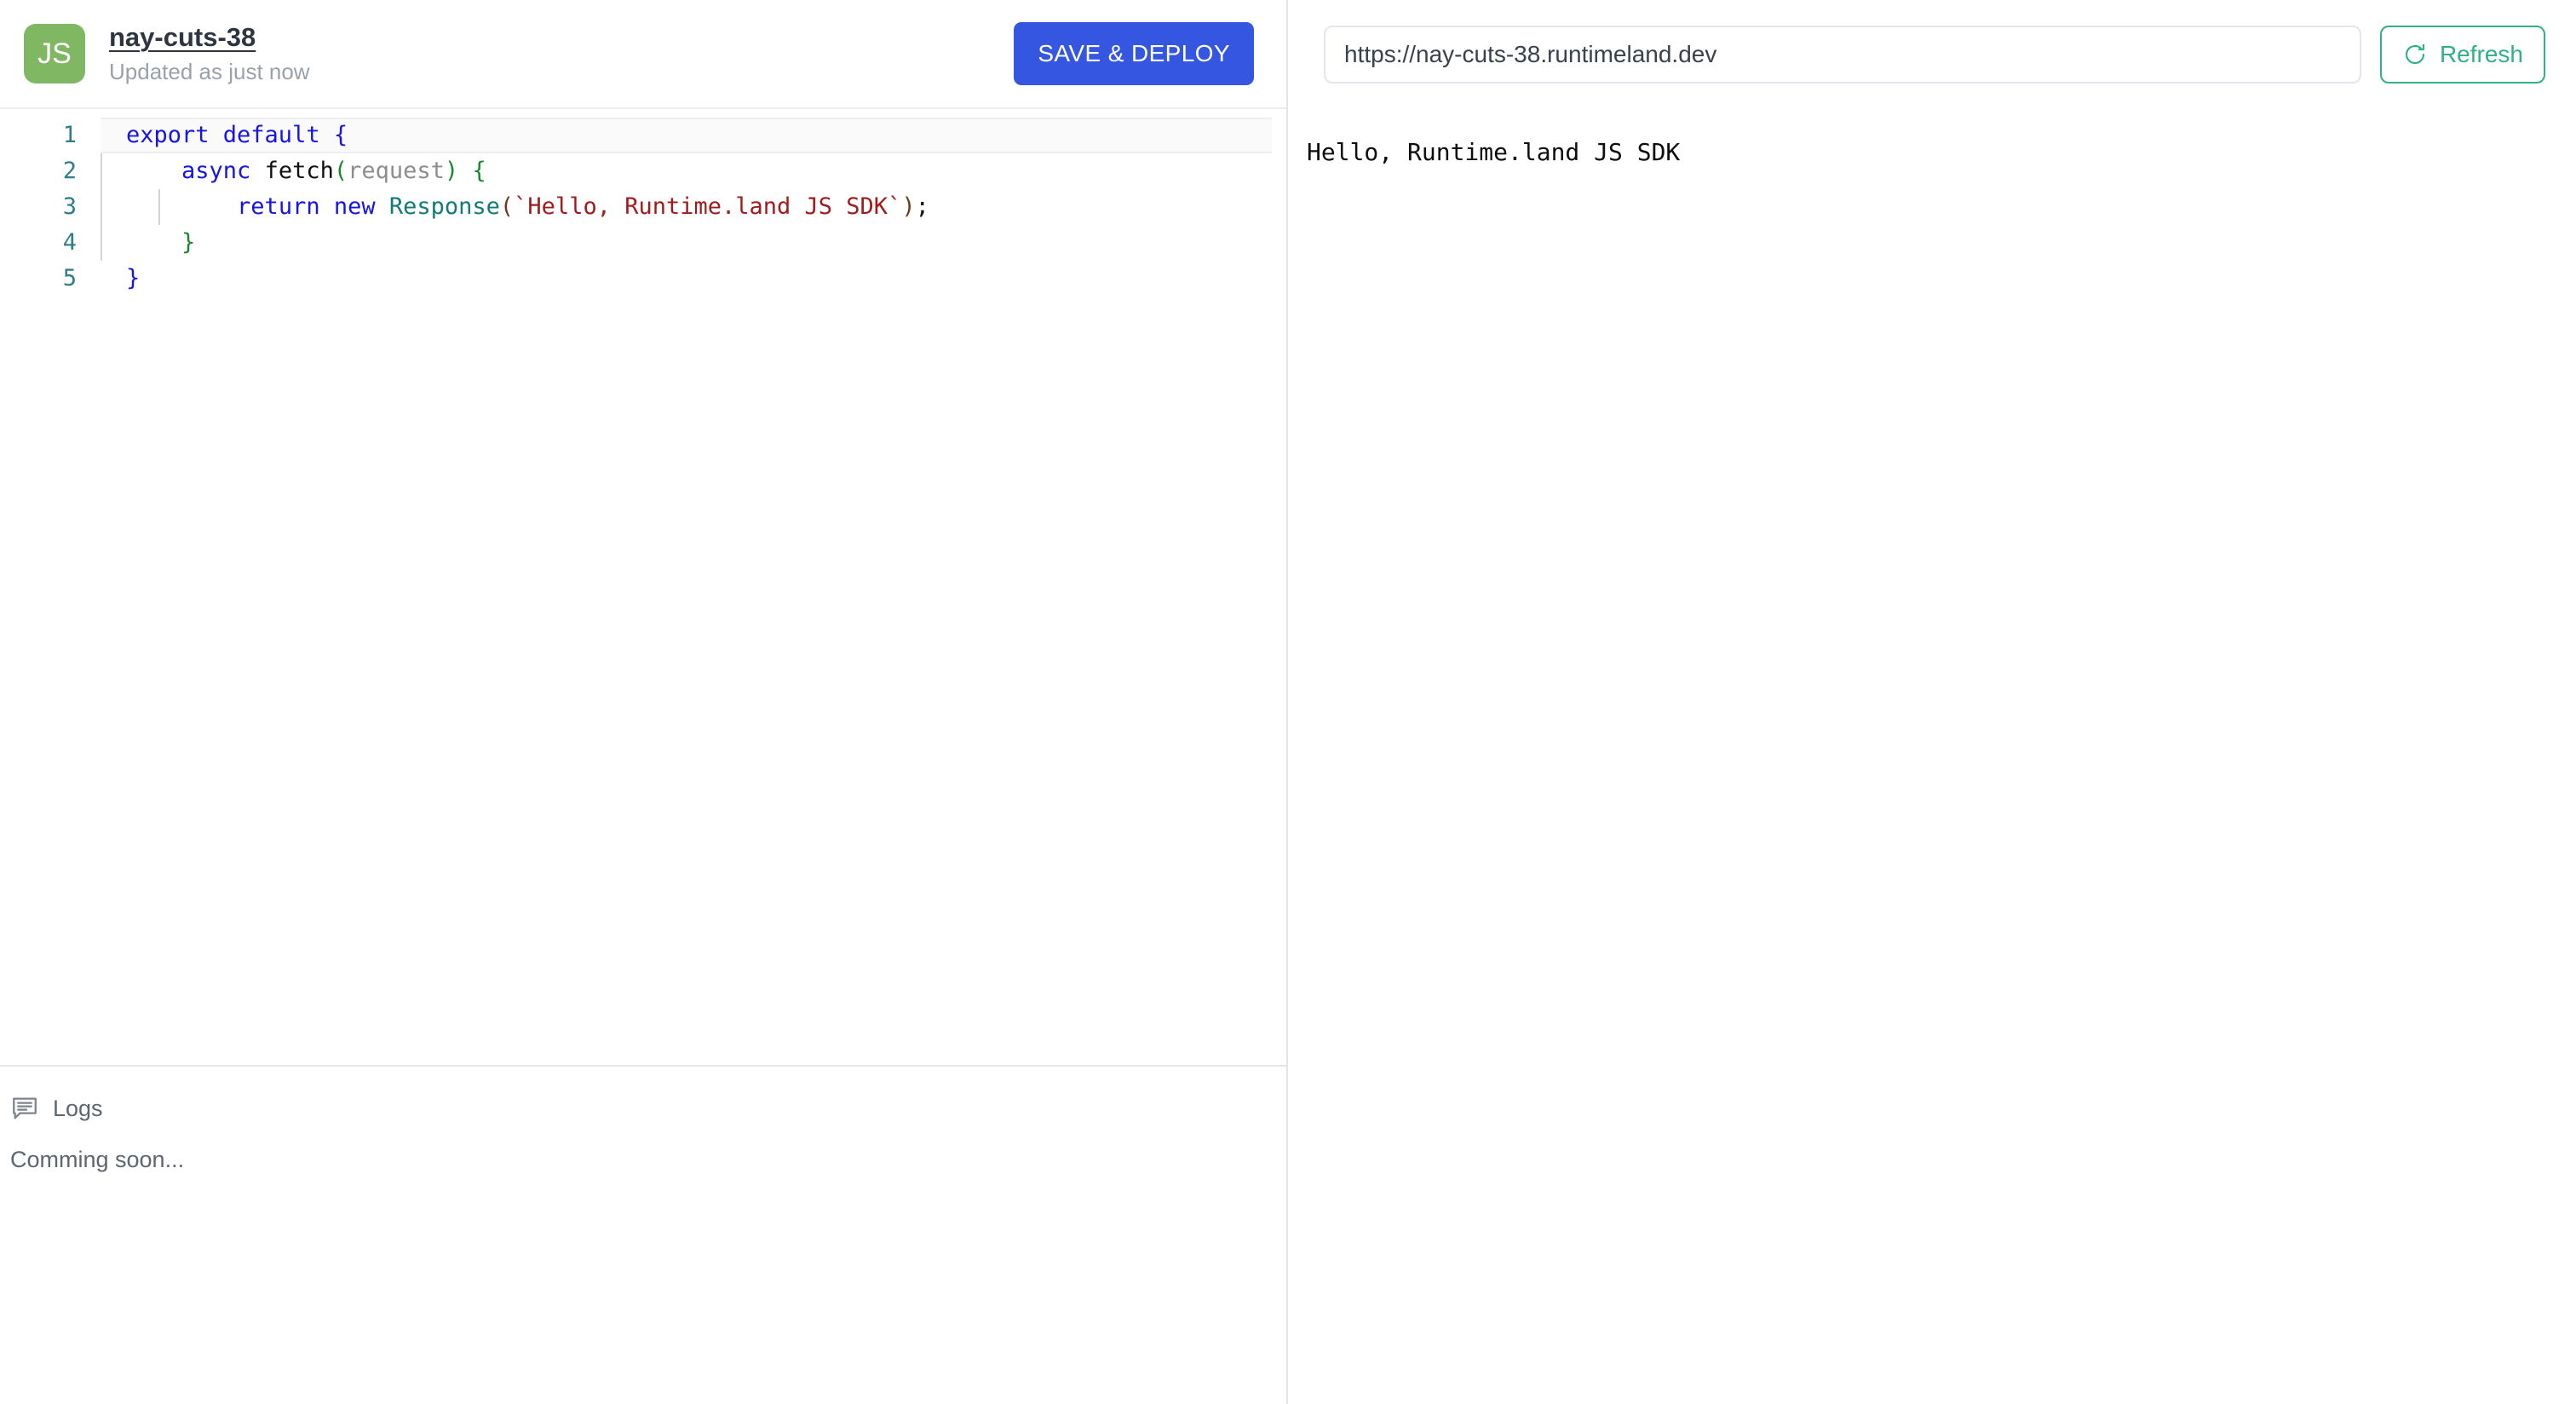  What do you see at coordinates (55, 53) in the screenshot?
I see `js-language-badge: JS` at bounding box center [55, 53].